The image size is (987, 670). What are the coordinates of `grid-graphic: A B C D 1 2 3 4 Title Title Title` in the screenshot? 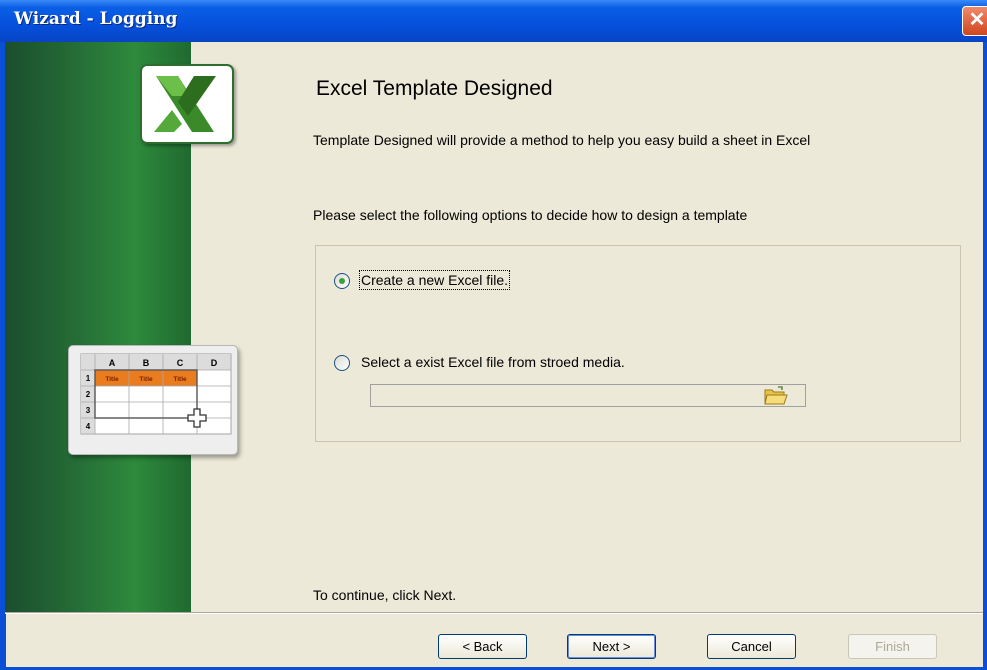 It's located at (156, 394).